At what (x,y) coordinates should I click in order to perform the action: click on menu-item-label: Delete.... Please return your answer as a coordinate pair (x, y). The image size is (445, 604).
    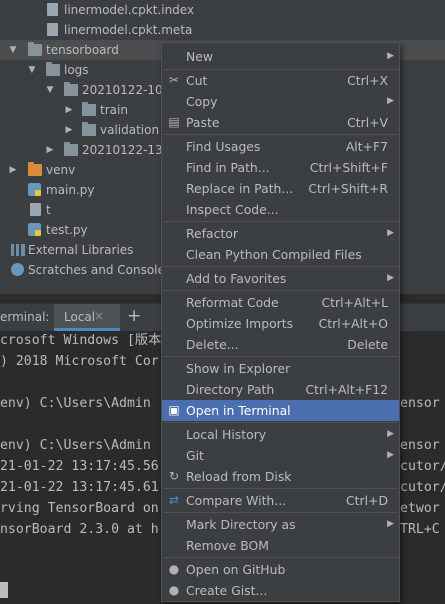
    Looking at the image, I should click on (212, 344).